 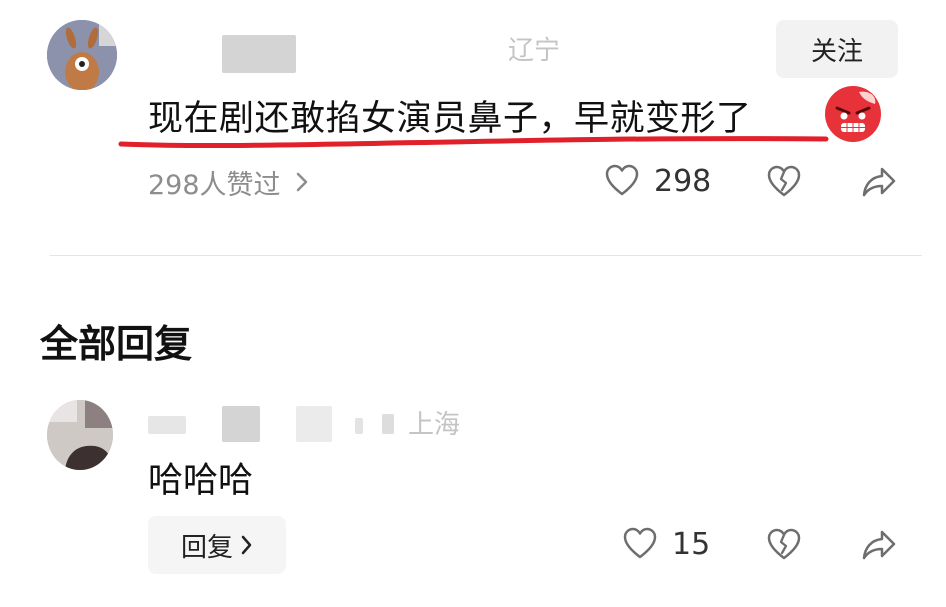 What do you see at coordinates (486, 255) in the screenshot?
I see `section-divider` at bounding box center [486, 255].